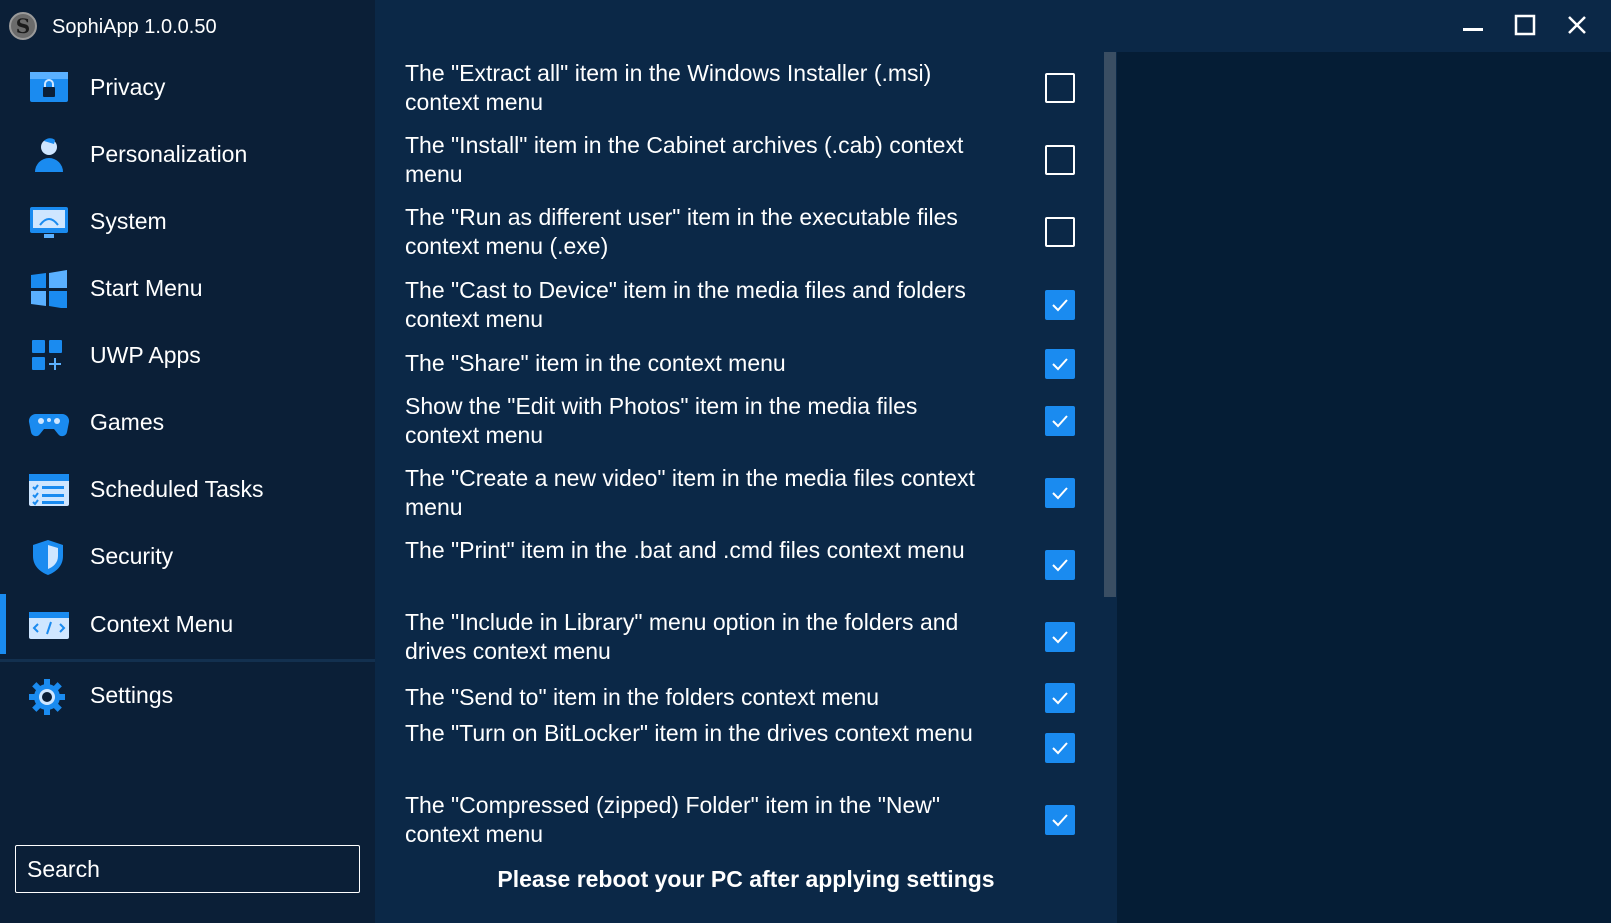  What do you see at coordinates (177, 488) in the screenshot?
I see `sidebar-item-label: Scheduled Tasks` at bounding box center [177, 488].